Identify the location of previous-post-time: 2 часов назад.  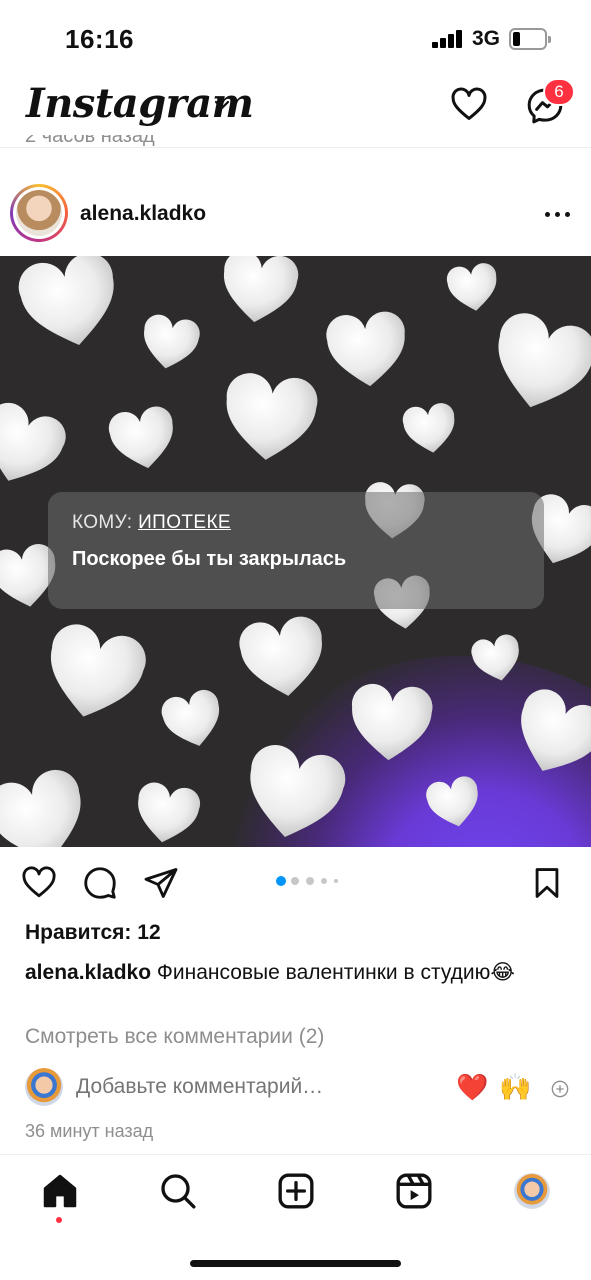
(90, 141).